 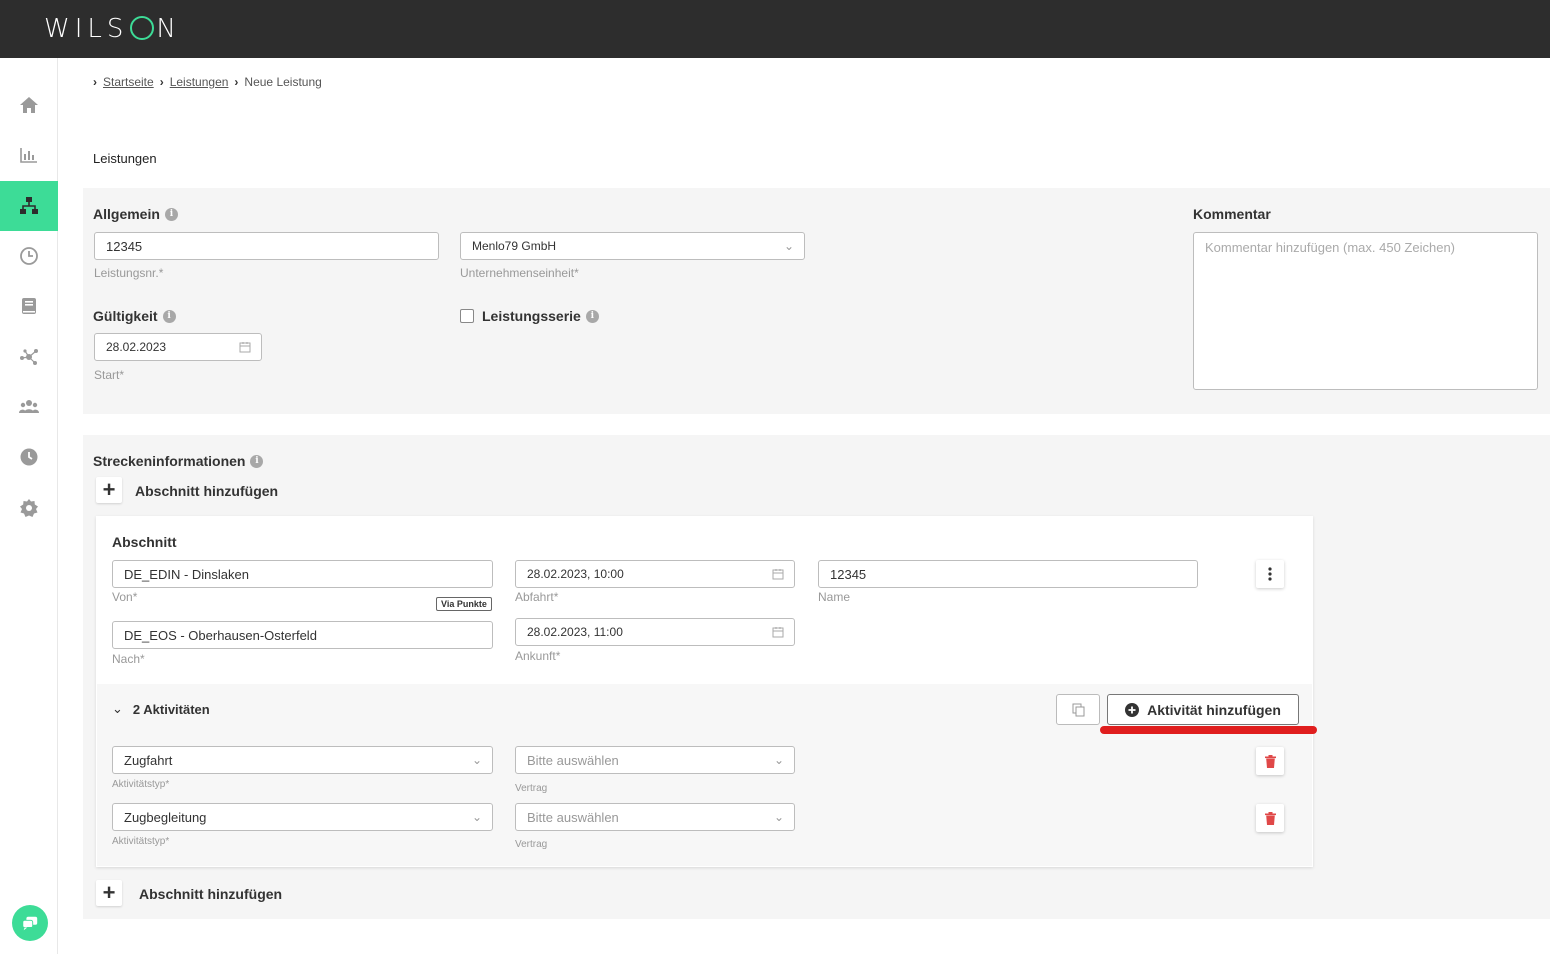 I want to click on allgemein-title: Allgemein, so click(x=126, y=214).